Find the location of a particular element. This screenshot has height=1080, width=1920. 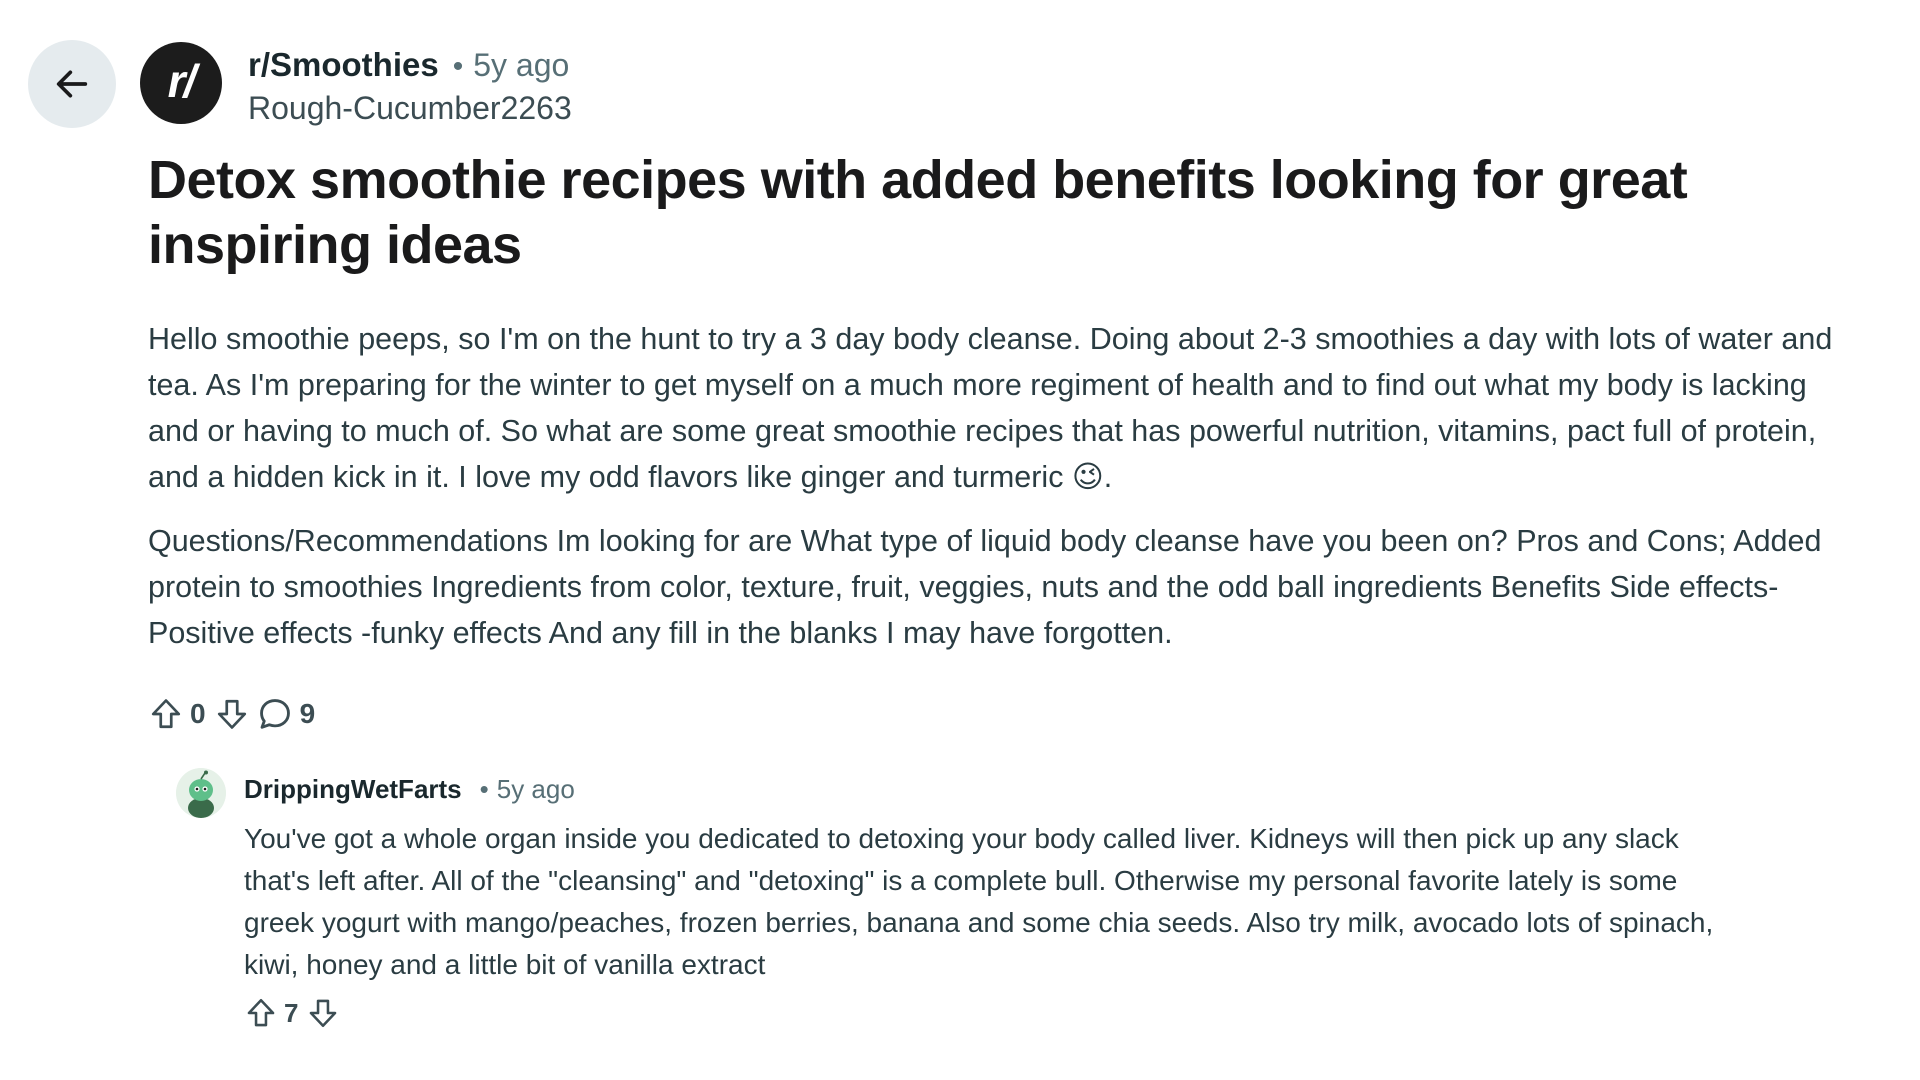

snoo-avatar-icon is located at coordinates (201, 793).